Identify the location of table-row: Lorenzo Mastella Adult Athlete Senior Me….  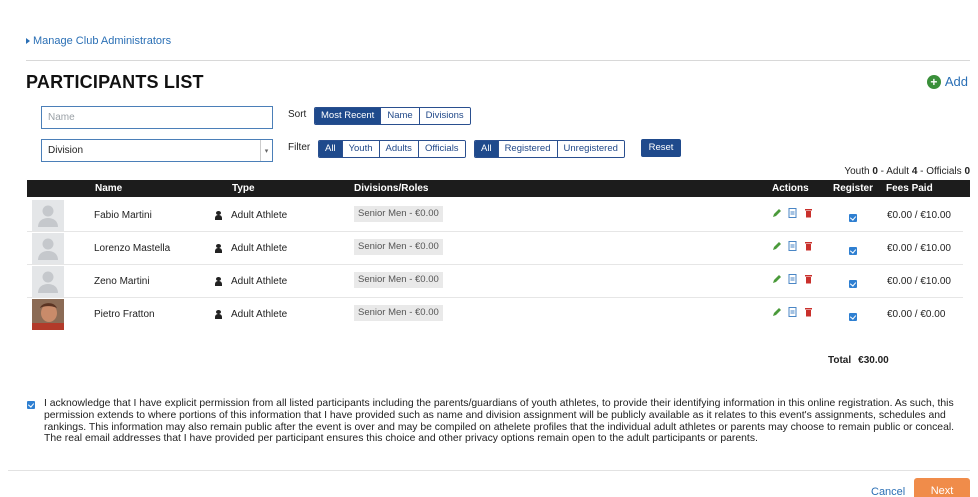
(495, 248).